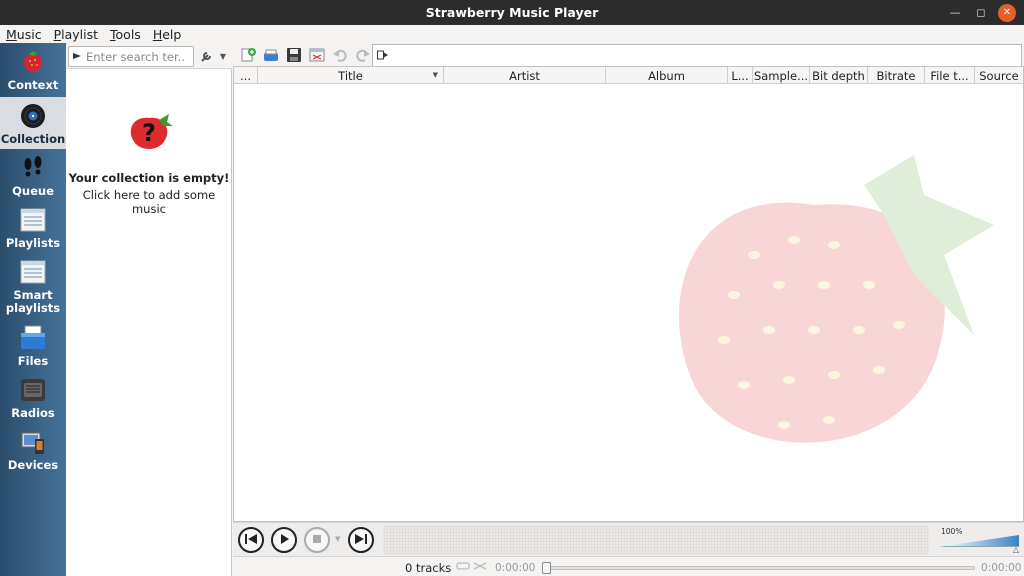  Describe the element at coordinates (33, 168) in the screenshot. I see `footsteps-icon` at that location.